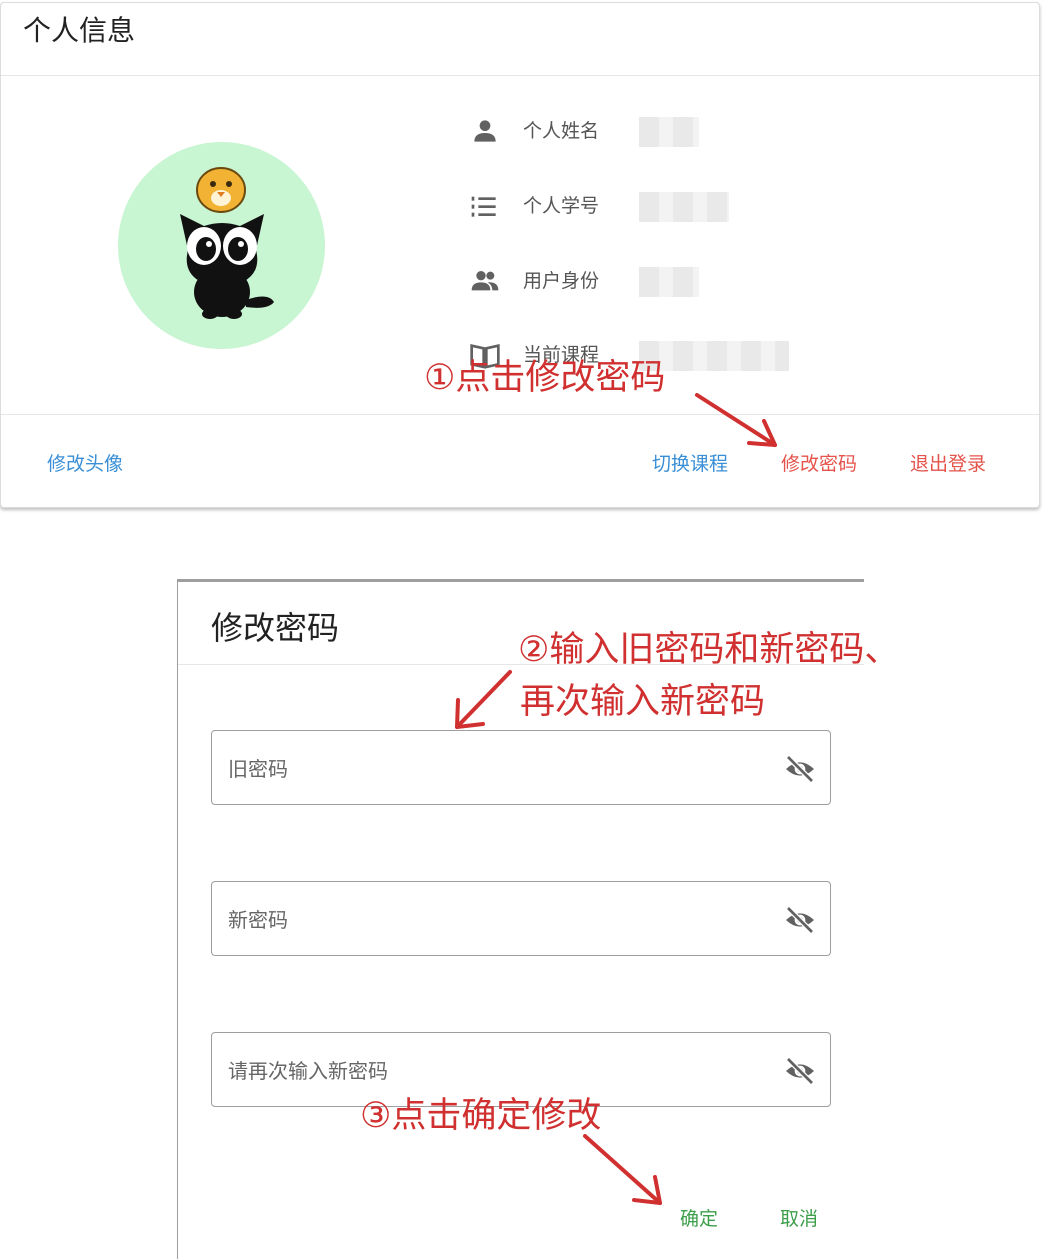 The width and height of the screenshot is (1045, 1259). Describe the element at coordinates (481, 1116) in the screenshot. I see `annotation-step3: ③点击确定修改` at that location.